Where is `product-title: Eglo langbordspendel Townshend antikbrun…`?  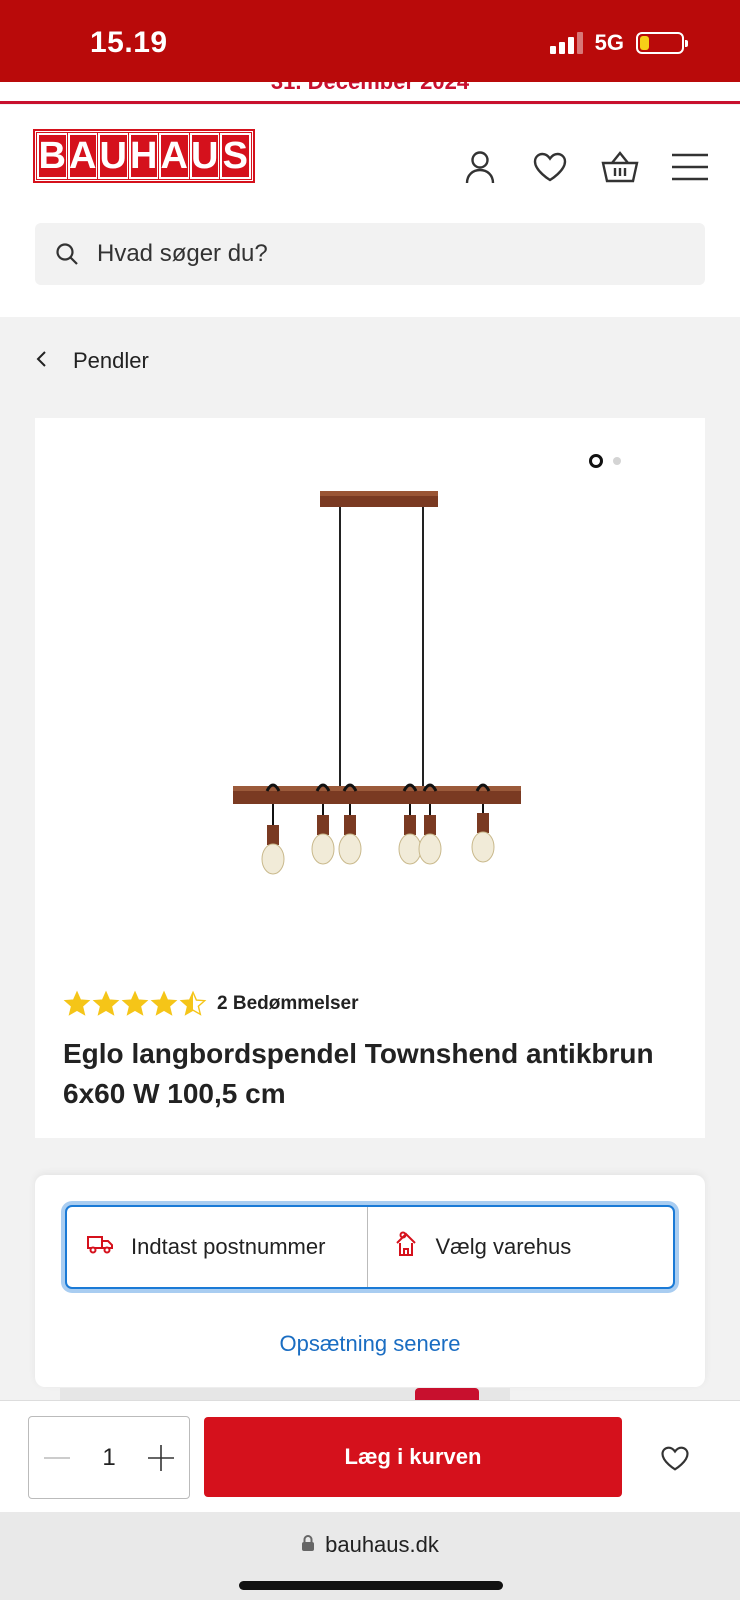 product-title: Eglo langbordspendel Townshend antikbrun… is located at coordinates (358, 1073).